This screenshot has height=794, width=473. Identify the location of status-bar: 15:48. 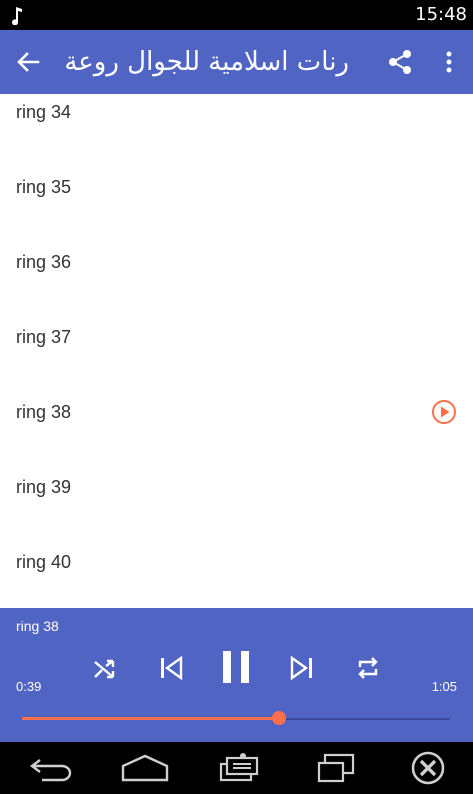
(236, 15).